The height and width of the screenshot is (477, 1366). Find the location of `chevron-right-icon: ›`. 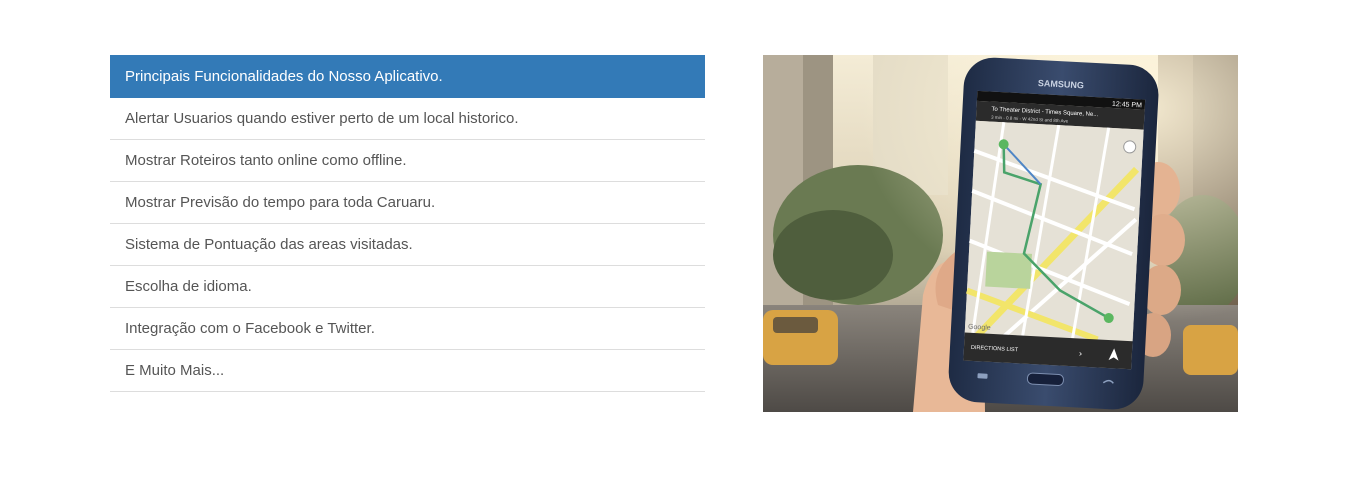

chevron-right-icon: › is located at coordinates (1081, 355).